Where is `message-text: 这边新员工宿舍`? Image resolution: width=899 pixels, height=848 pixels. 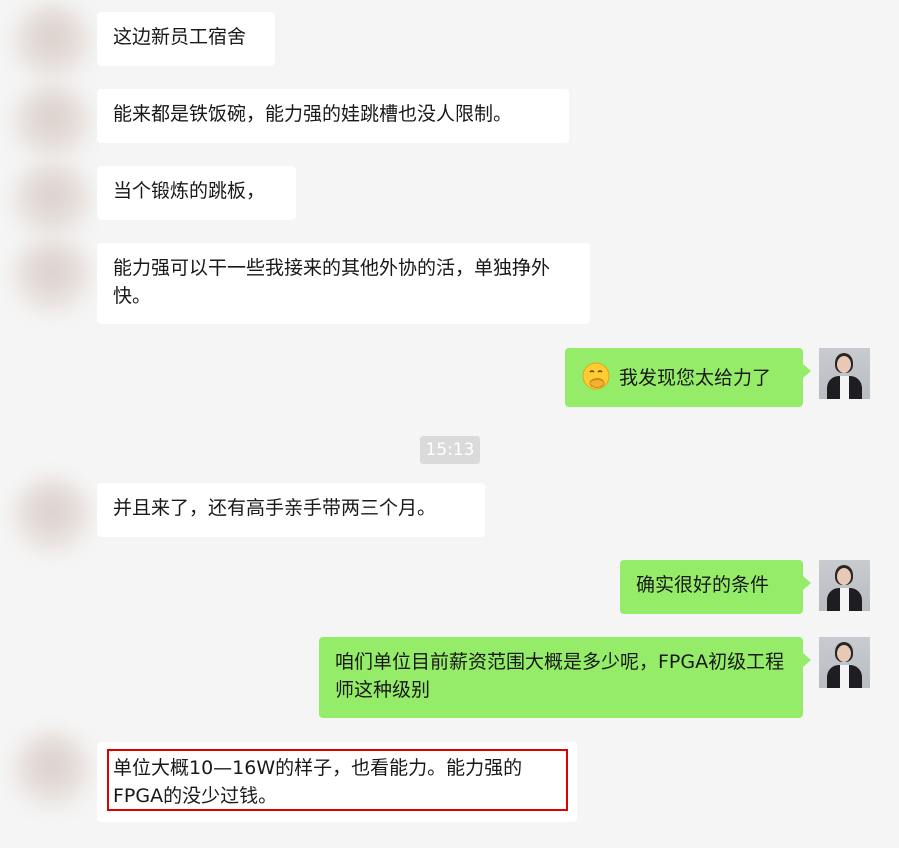
message-text: 这边新员工宿舍 is located at coordinates (180, 37).